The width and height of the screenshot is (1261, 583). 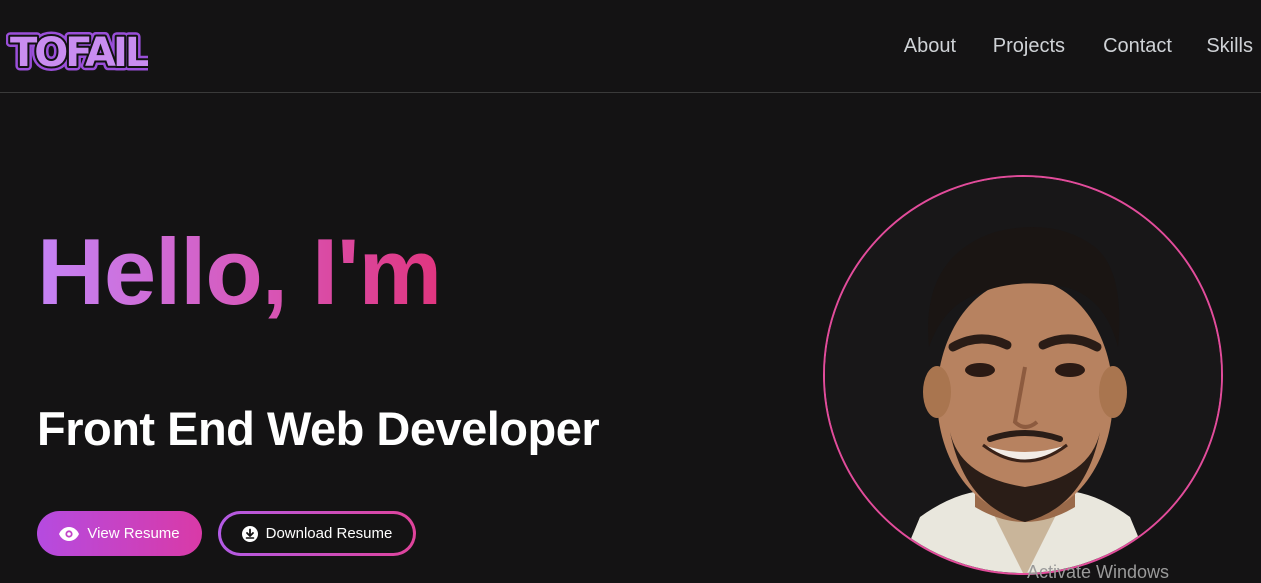 I want to click on logo: TOFAIL TOFAIL TOFAIL, so click(x=77, y=48).